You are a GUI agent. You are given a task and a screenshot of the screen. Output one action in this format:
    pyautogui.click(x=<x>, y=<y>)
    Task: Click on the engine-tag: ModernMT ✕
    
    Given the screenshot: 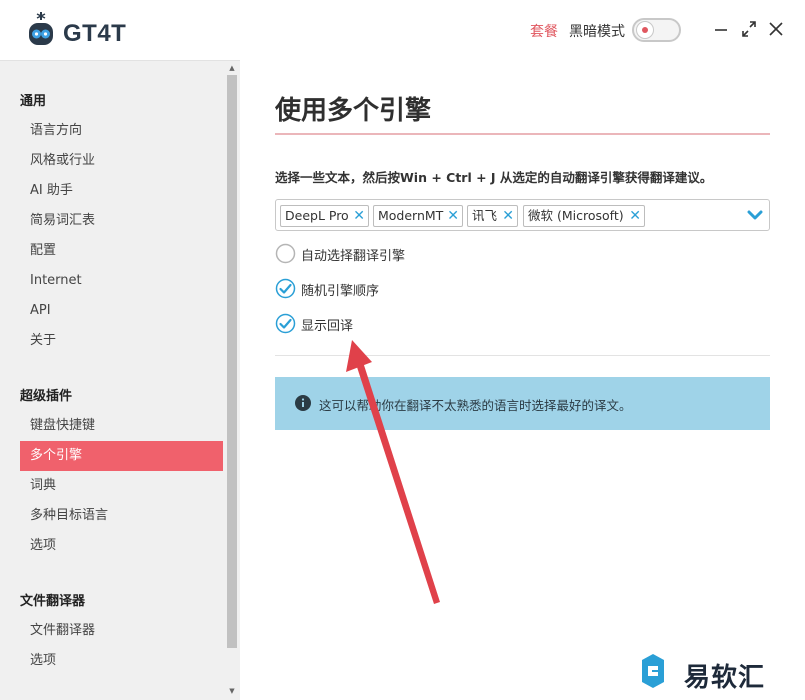 What is the action you would take?
    pyautogui.click(x=418, y=216)
    